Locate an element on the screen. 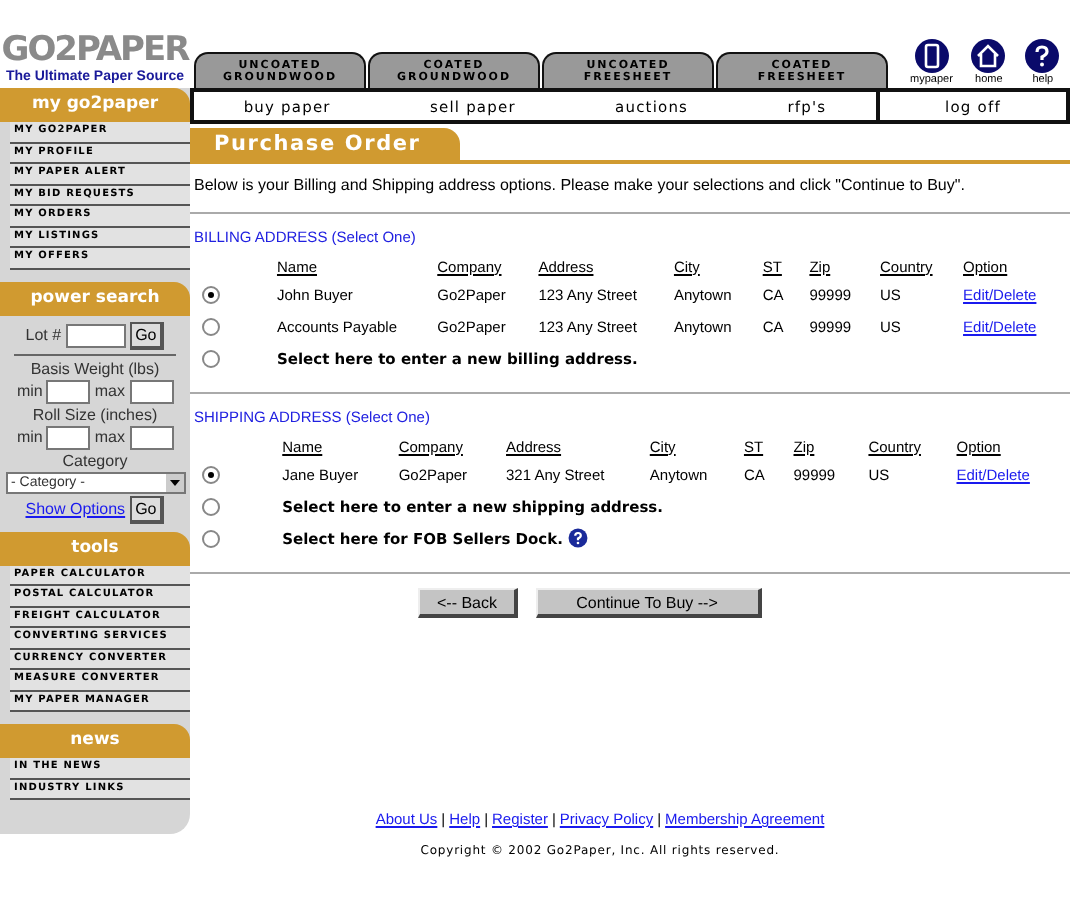 The height and width of the screenshot is (922, 1070). field-label: Roll Size (inches) is located at coordinates (95, 414).